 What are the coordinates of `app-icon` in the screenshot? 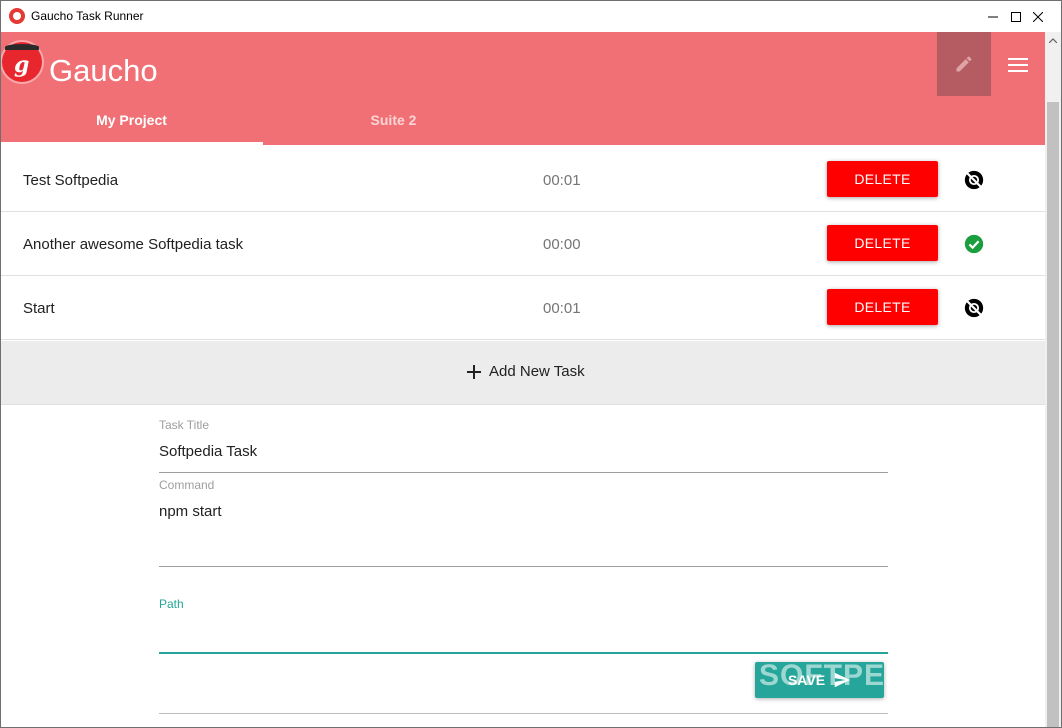 It's located at (17, 16).